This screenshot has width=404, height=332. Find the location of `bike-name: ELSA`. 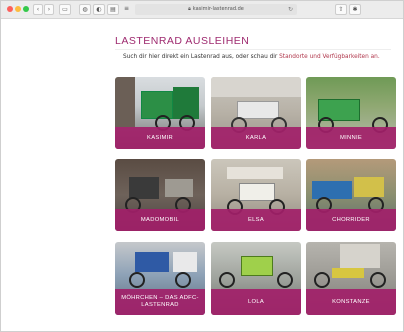

bike-name: ELSA is located at coordinates (256, 219).